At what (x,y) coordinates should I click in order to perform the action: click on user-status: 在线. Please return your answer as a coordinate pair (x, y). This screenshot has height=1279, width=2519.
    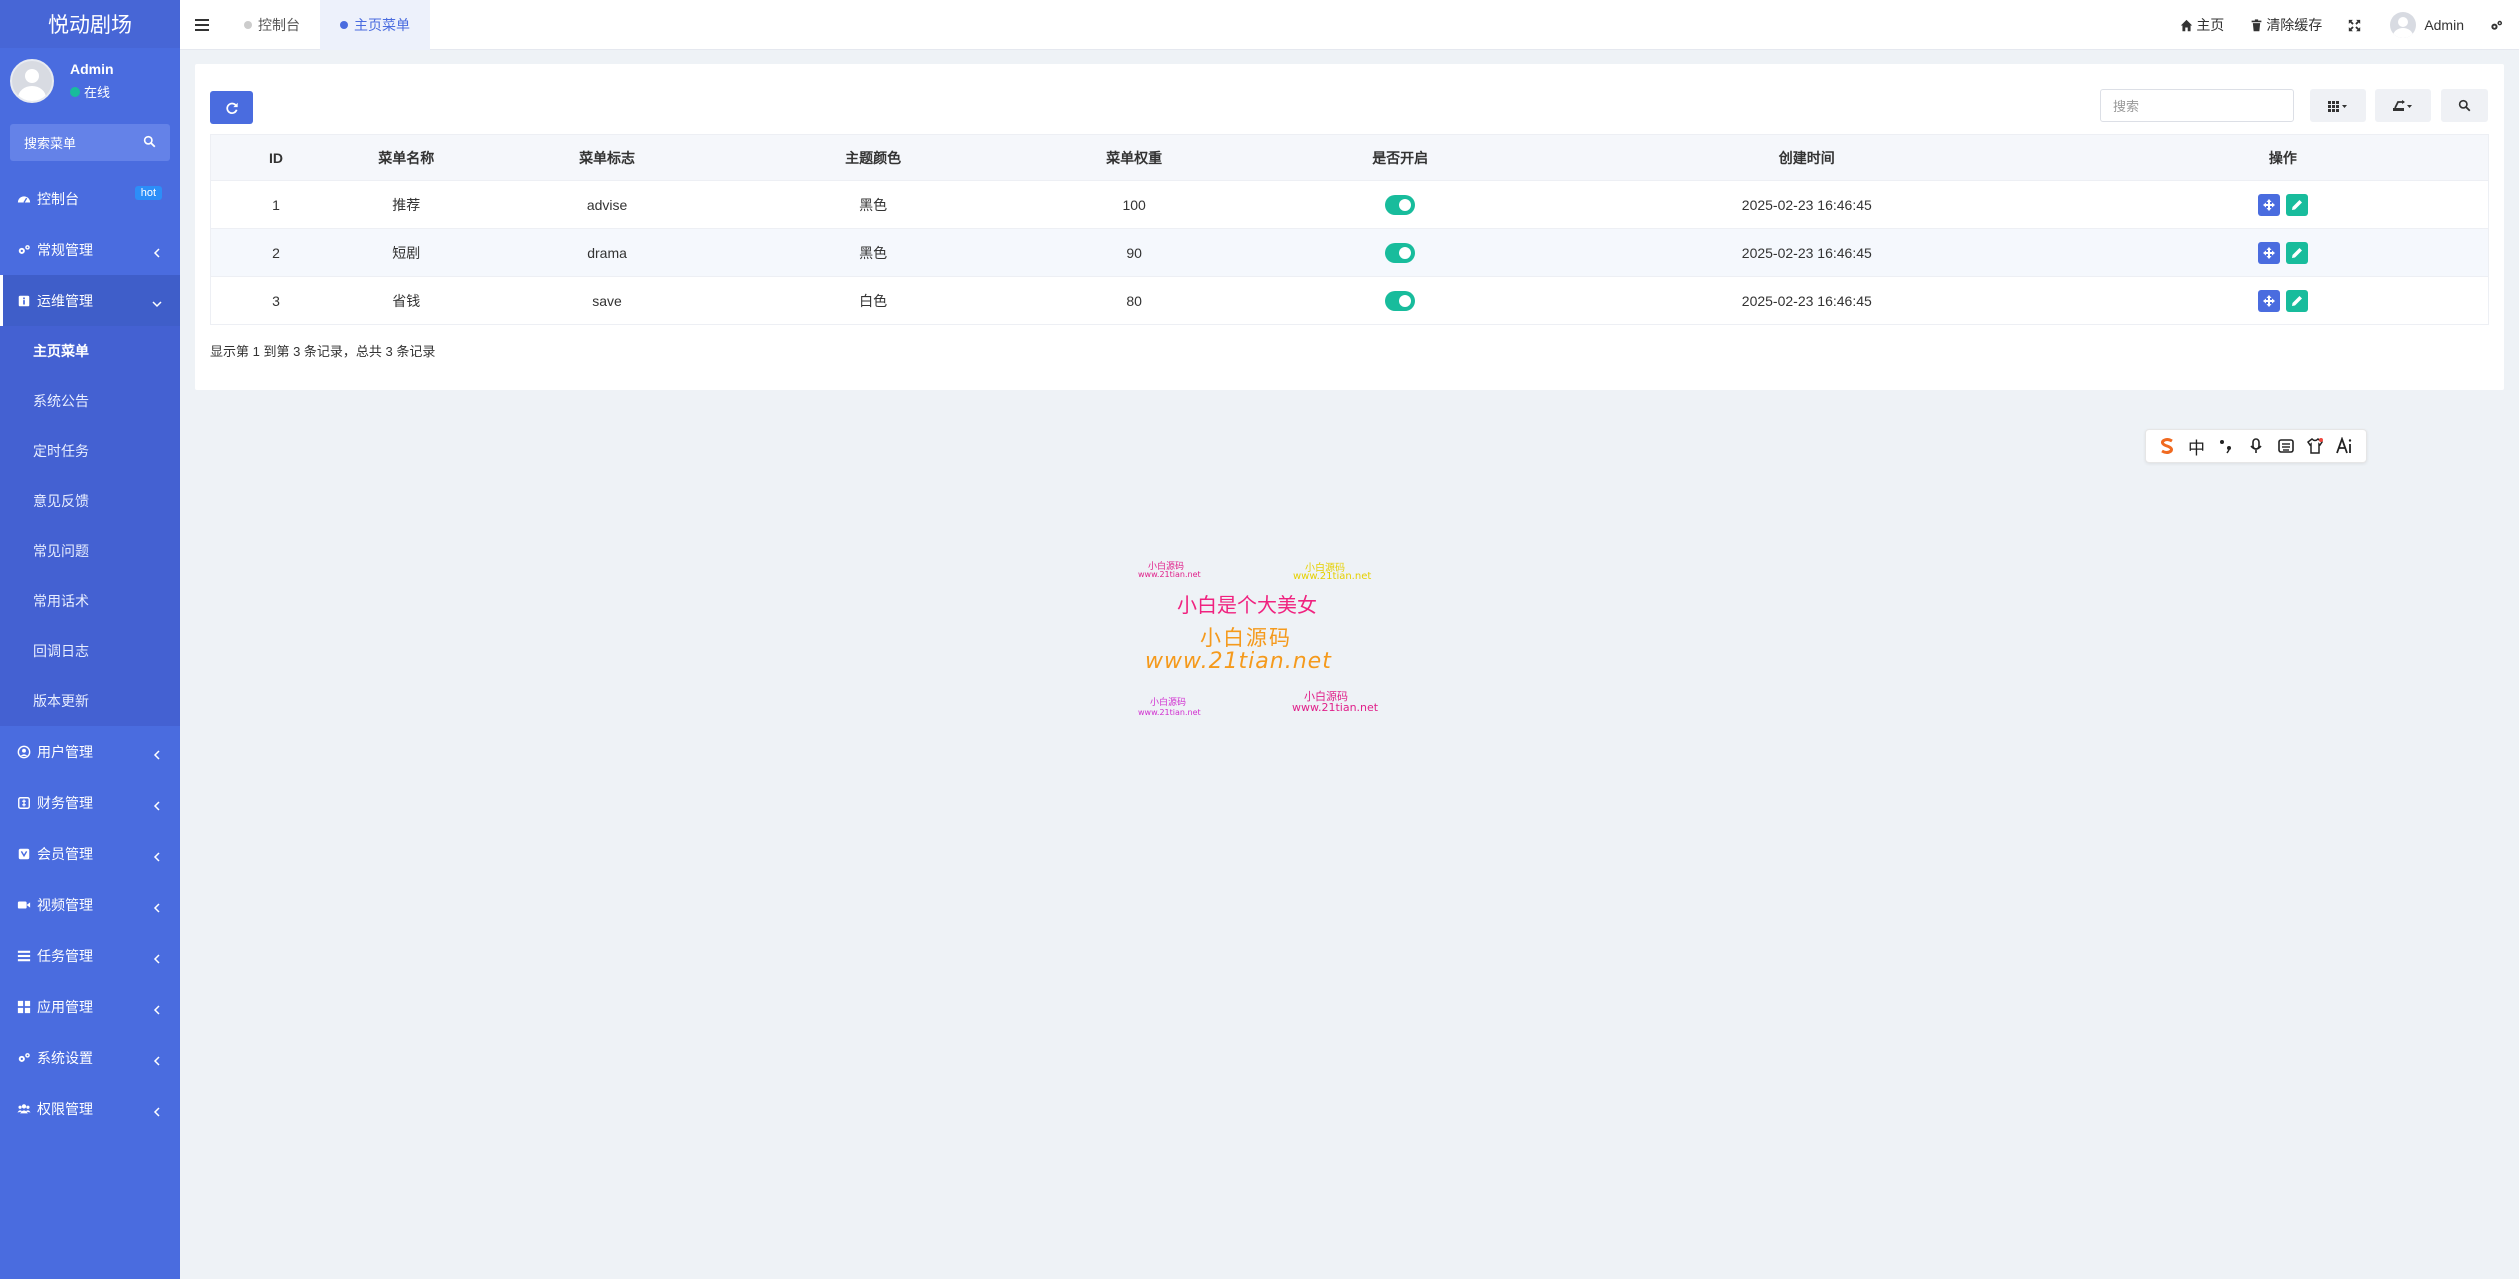
    Looking at the image, I should click on (92, 91).